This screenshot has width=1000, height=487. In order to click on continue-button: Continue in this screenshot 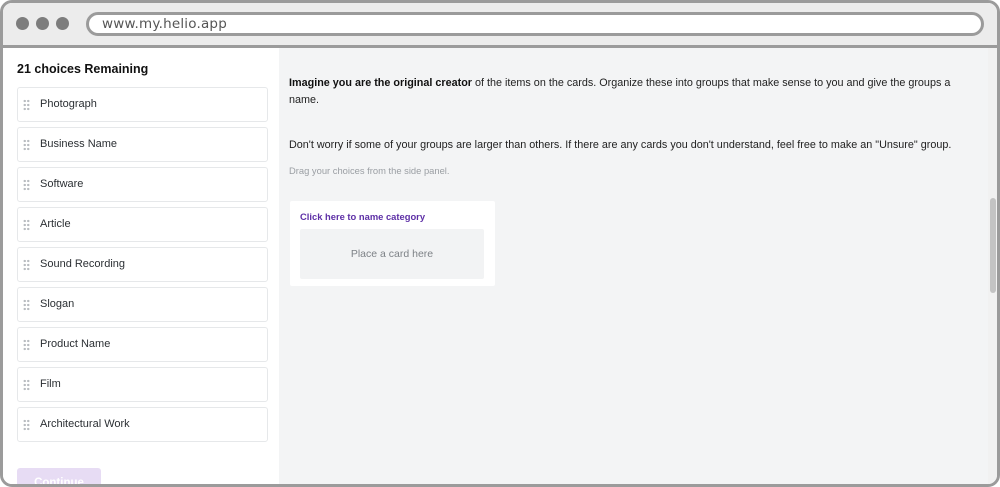, I will do `click(59, 476)`.